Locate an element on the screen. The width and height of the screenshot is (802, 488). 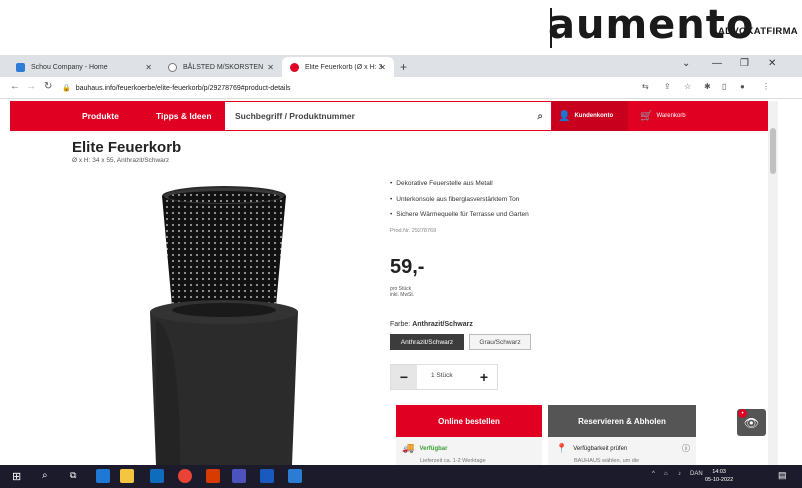
teams-icon is located at coordinates (239, 476).